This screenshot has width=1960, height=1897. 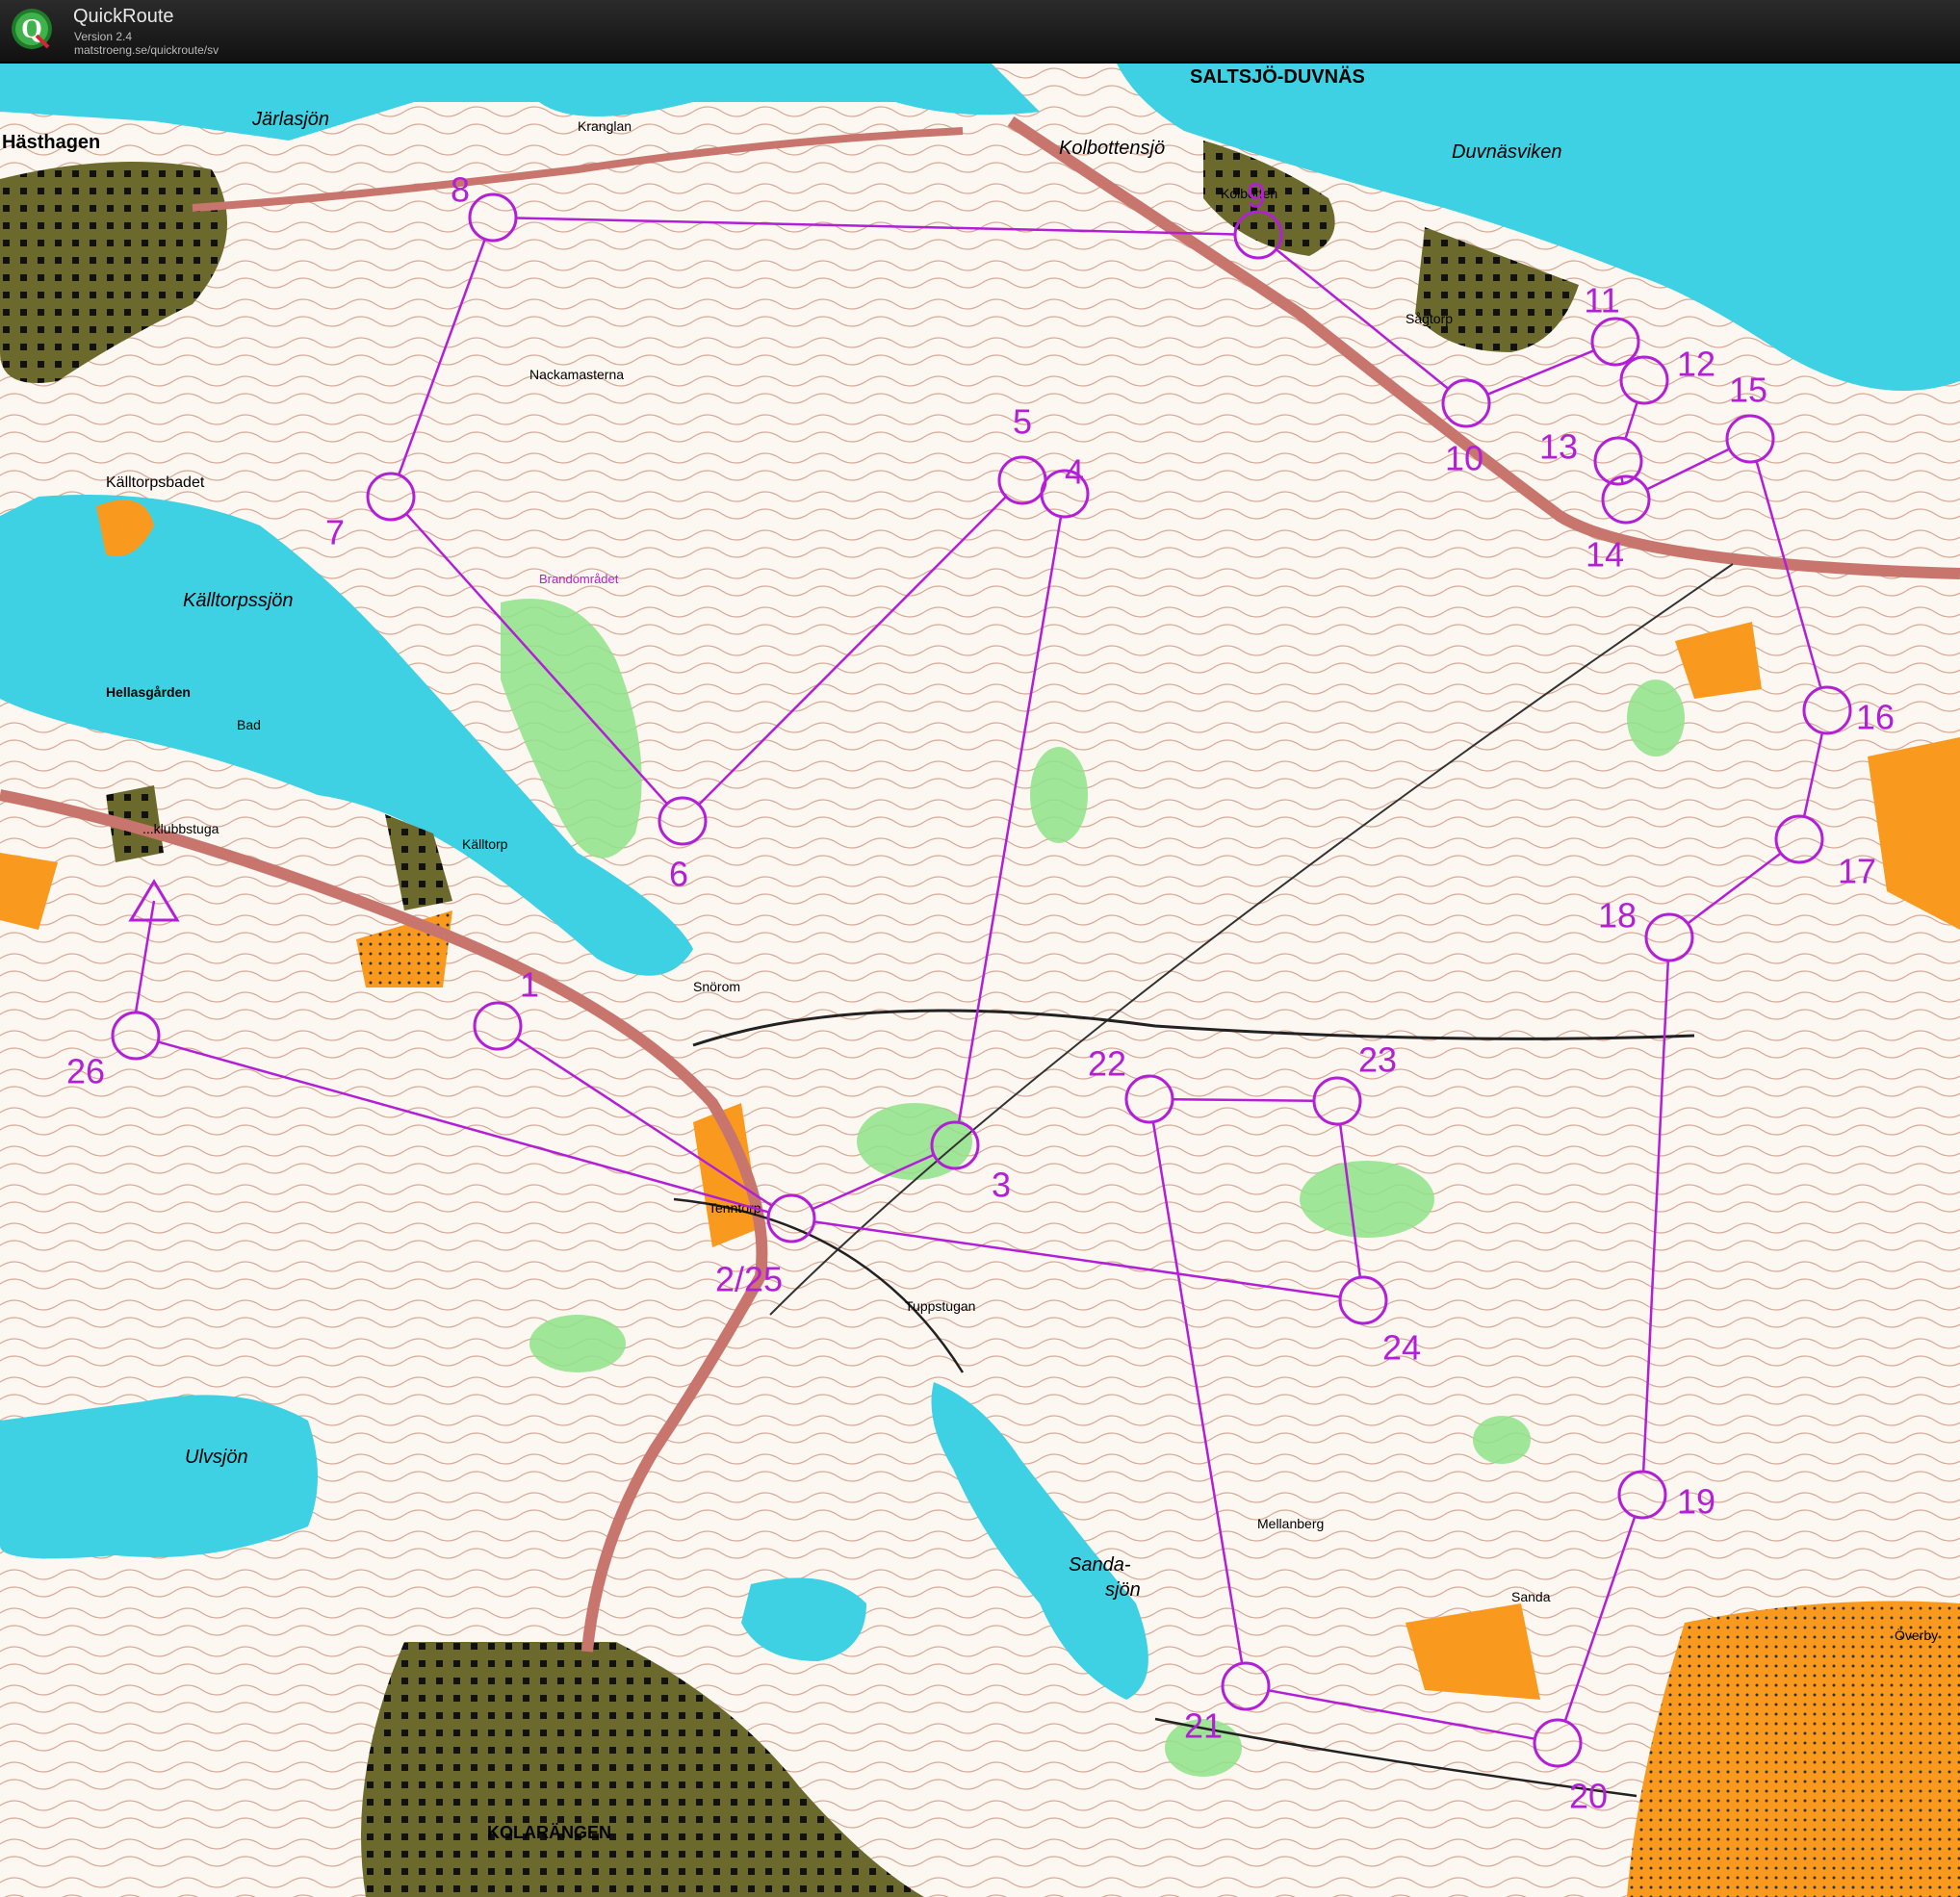 What do you see at coordinates (1875, 717) in the screenshot?
I see `control-number: 16` at bounding box center [1875, 717].